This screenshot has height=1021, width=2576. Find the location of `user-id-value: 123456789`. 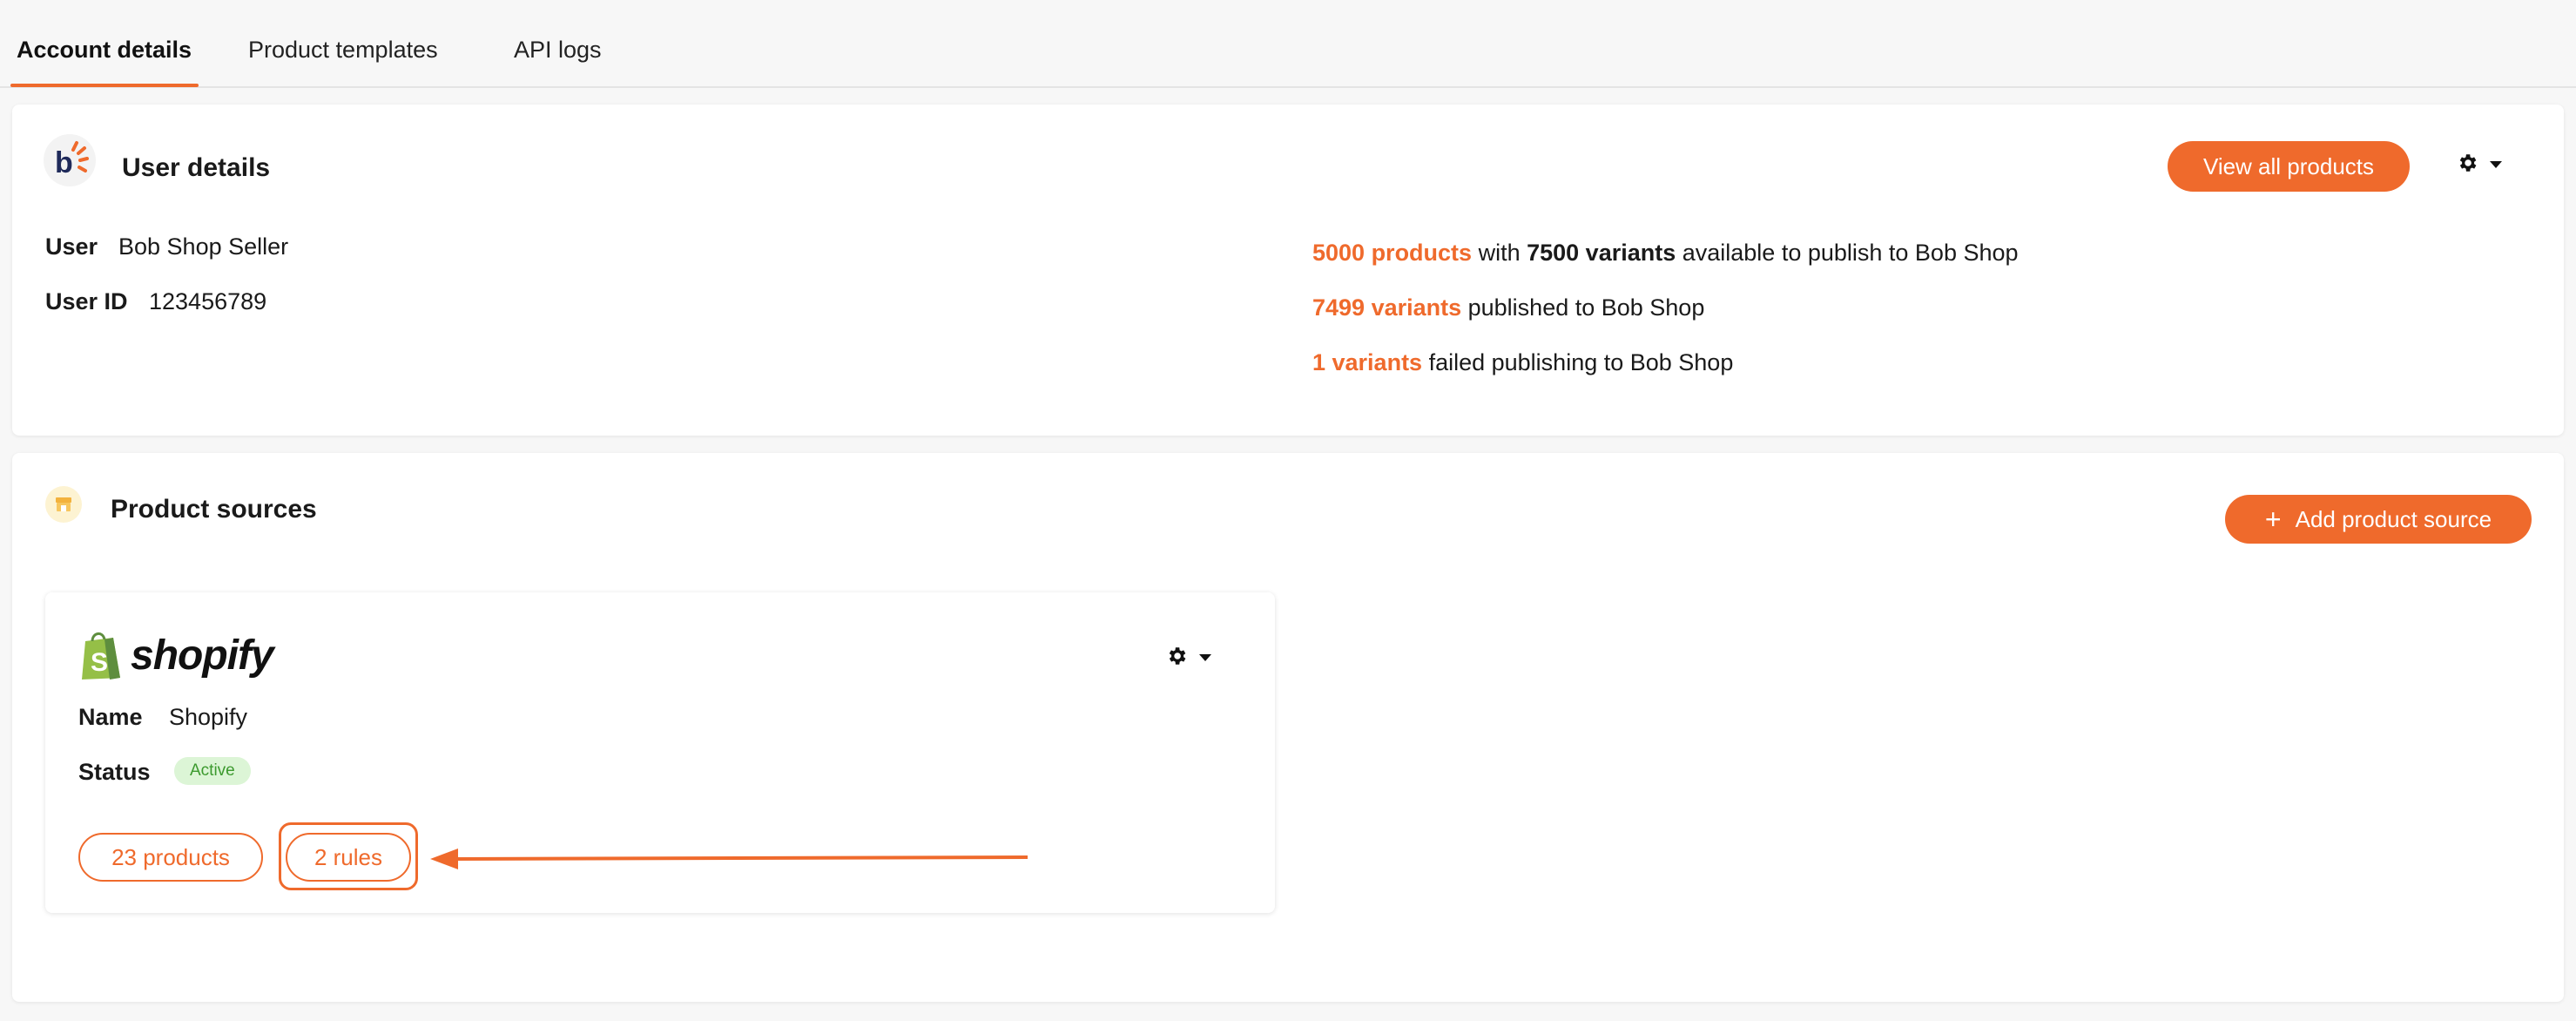

user-id-value: 123456789 is located at coordinates (208, 301).